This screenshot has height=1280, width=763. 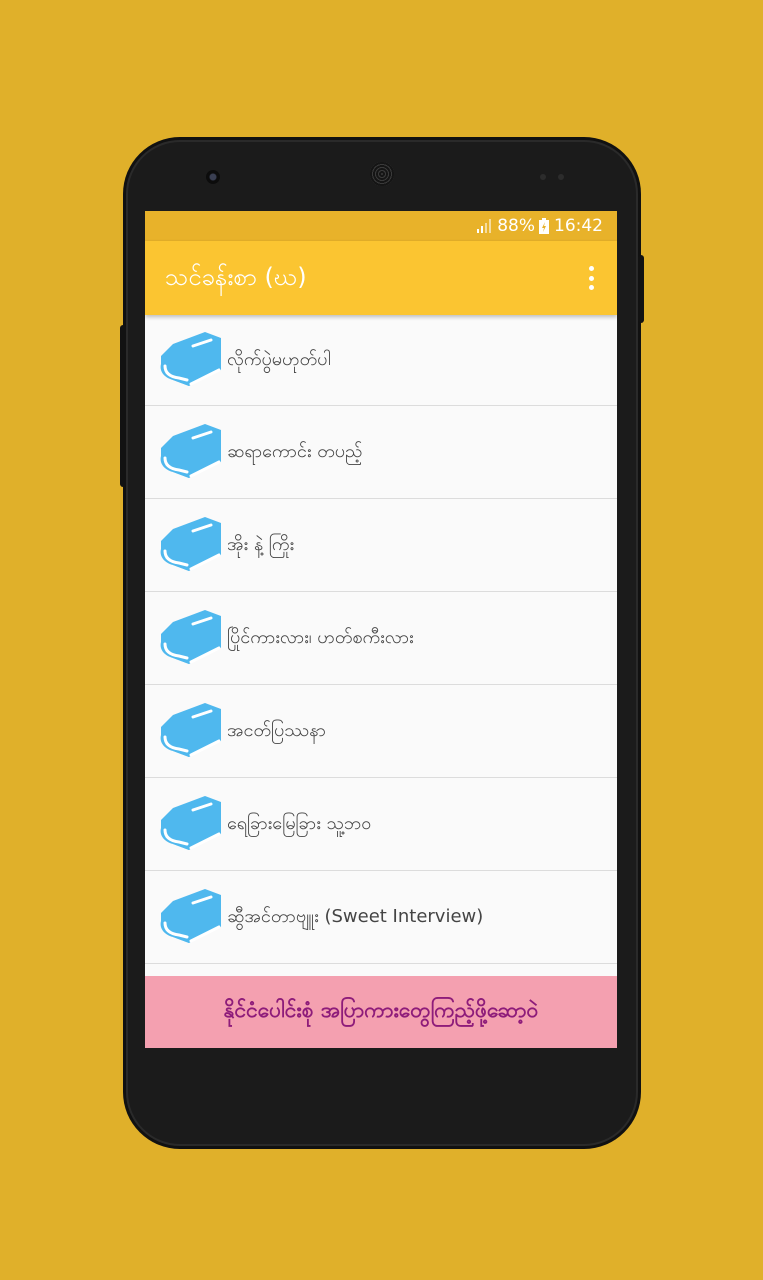 What do you see at coordinates (213, 177) in the screenshot?
I see `front-camera` at bounding box center [213, 177].